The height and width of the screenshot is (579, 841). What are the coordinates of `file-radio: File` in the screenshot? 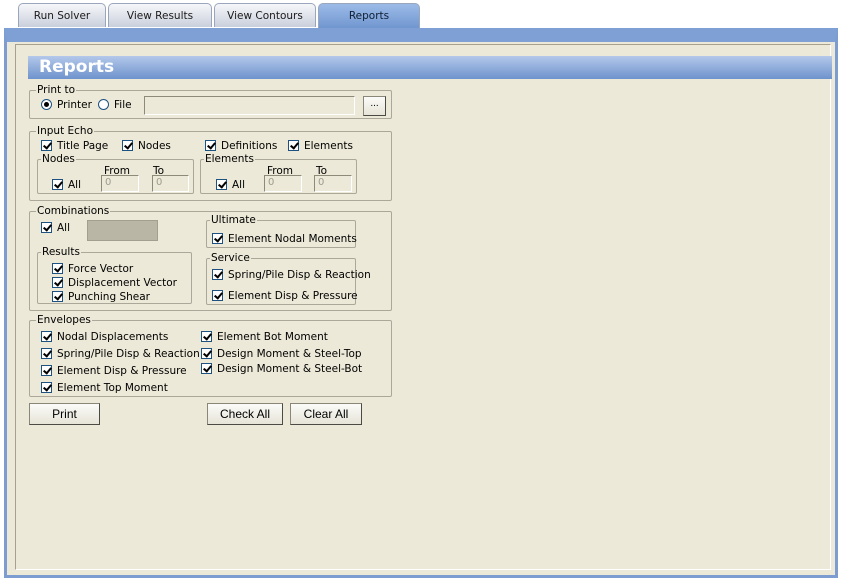 It's located at (115, 105).